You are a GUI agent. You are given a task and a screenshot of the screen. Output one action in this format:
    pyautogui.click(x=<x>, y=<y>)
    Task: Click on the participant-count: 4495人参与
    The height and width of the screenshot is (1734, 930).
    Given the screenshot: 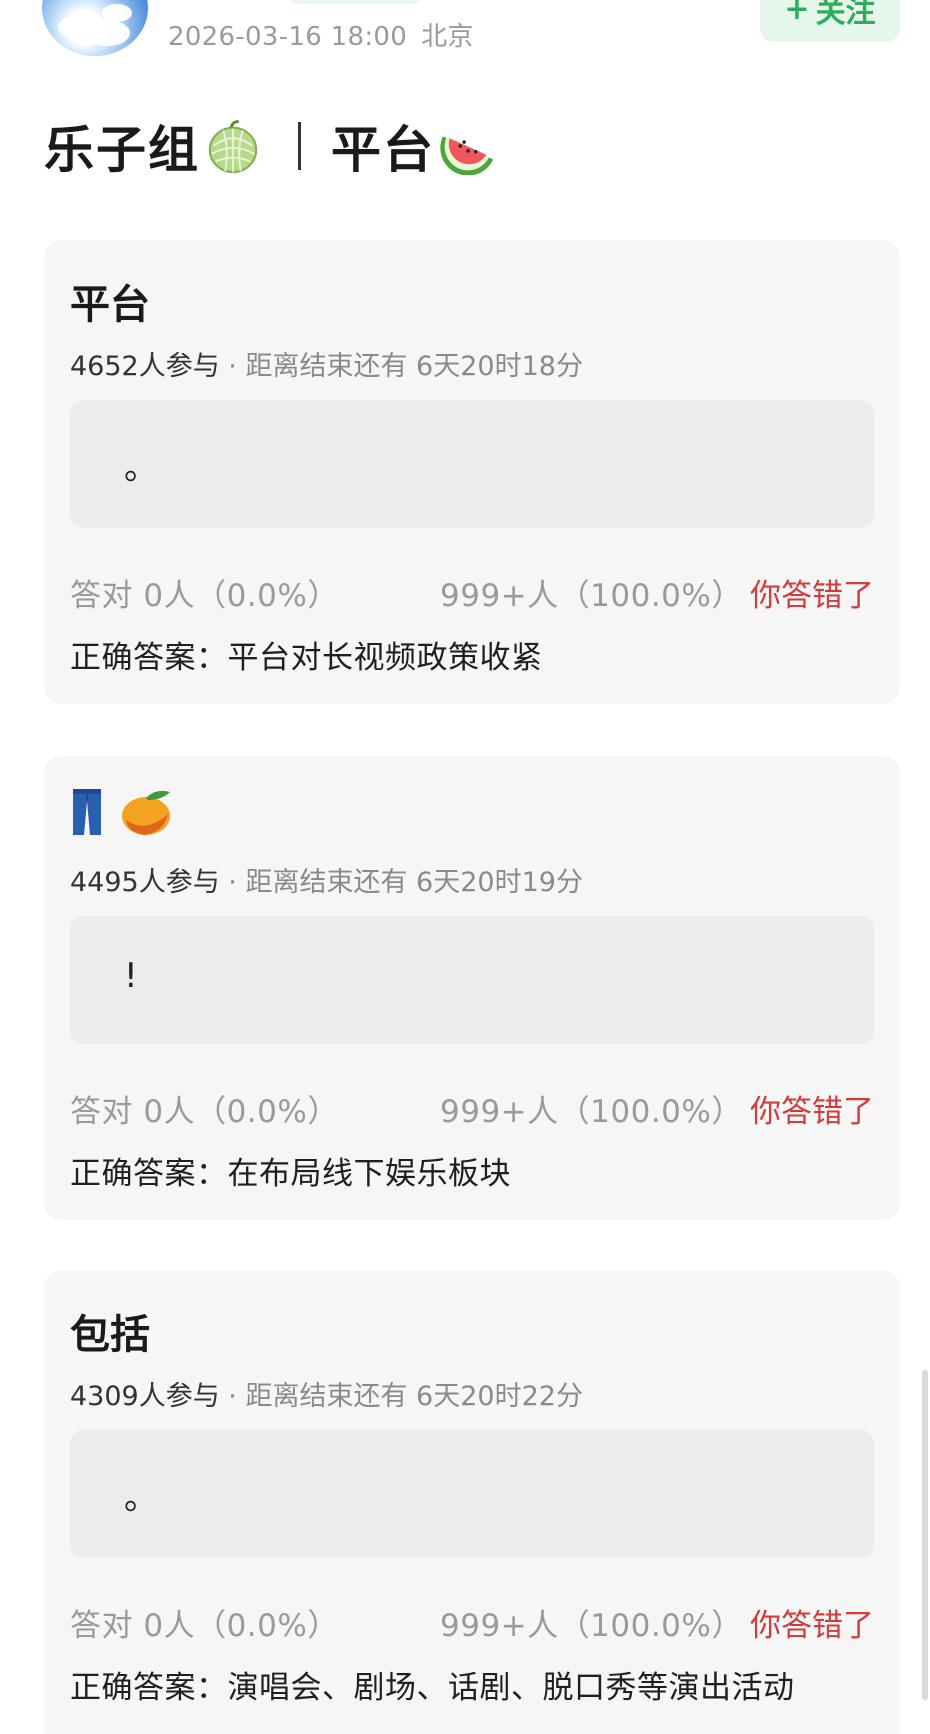 What is the action you would take?
    pyautogui.click(x=145, y=882)
    